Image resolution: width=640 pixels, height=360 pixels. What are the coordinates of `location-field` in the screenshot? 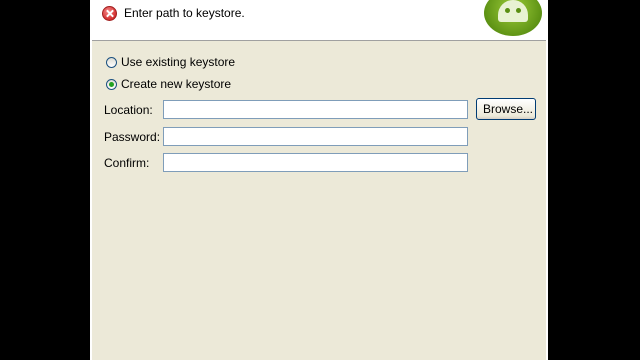 It's located at (315, 109).